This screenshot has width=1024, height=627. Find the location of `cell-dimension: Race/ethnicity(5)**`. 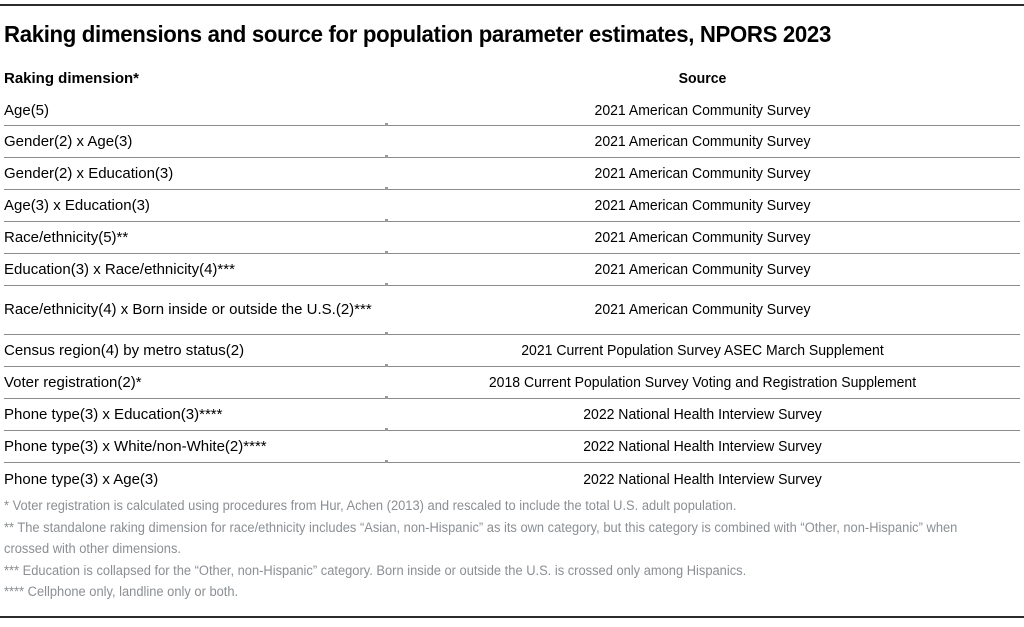

cell-dimension: Race/ethnicity(5)** is located at coordinates (66, 237).